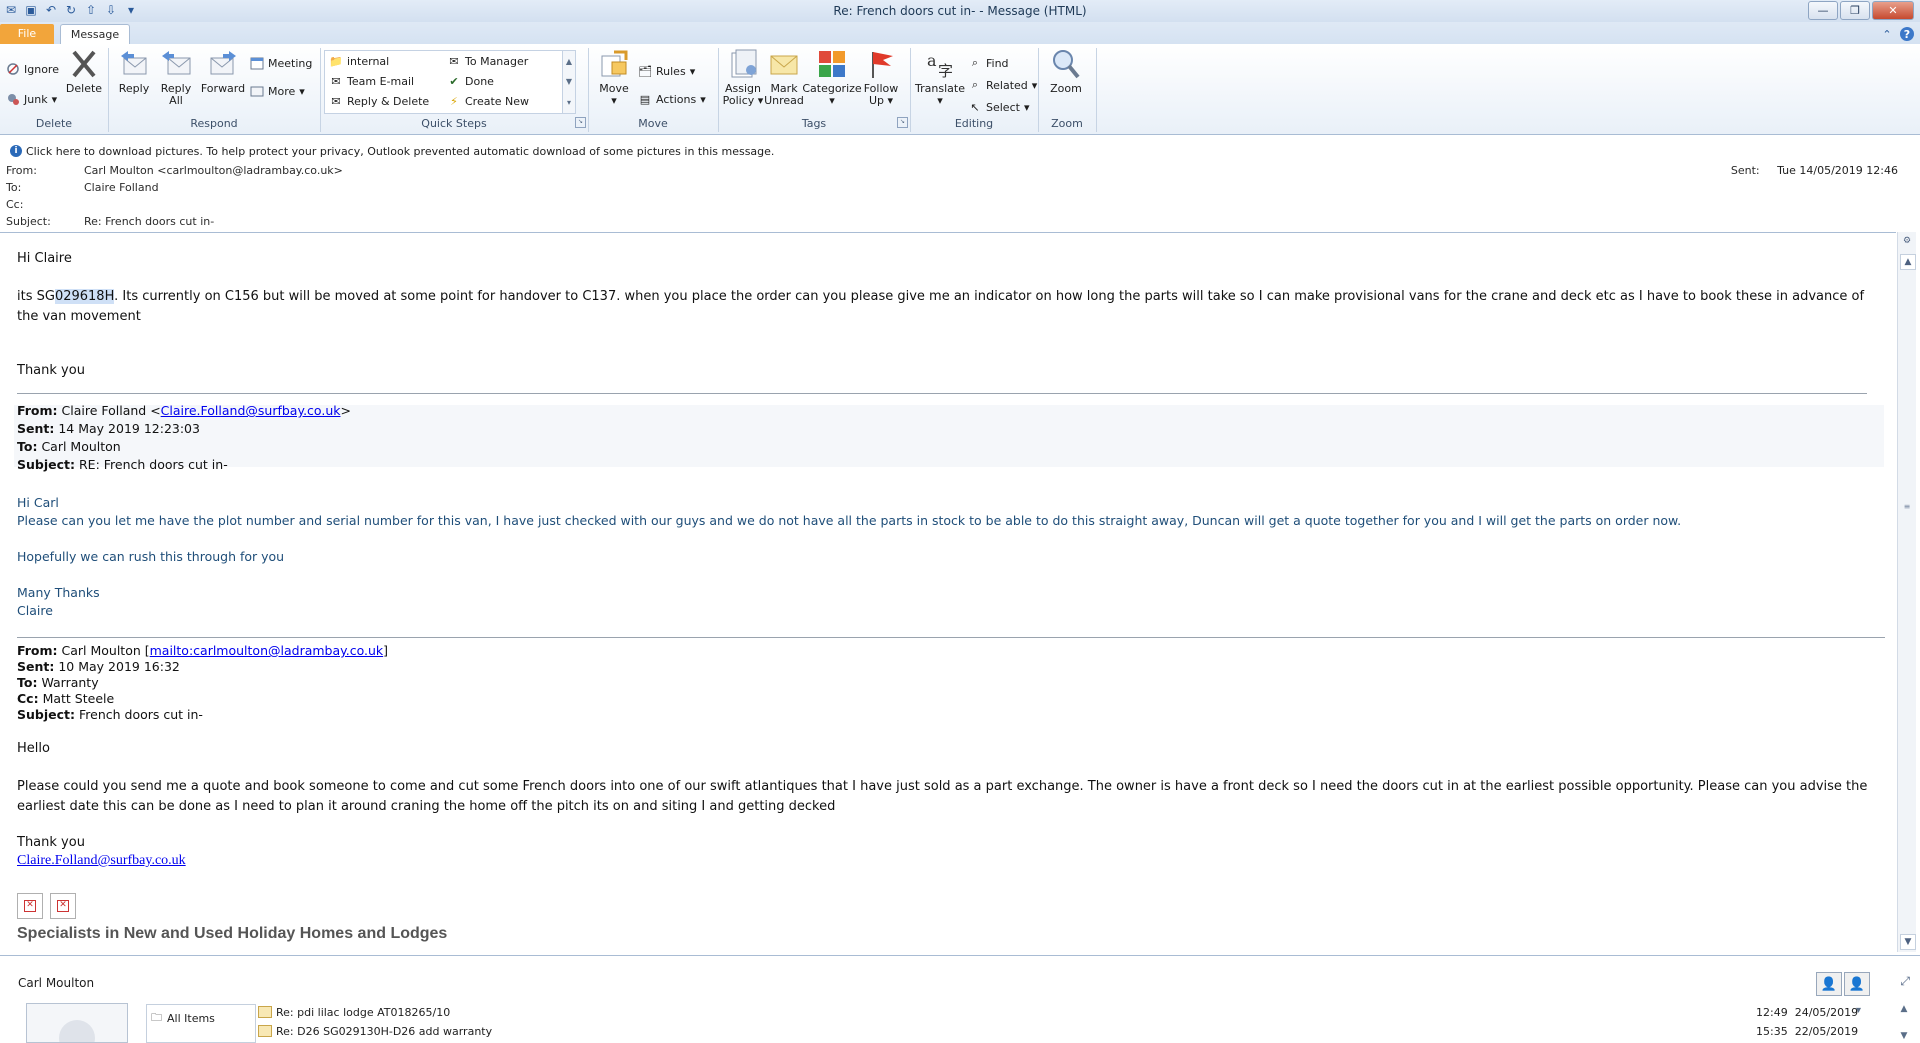 This screenshot has width=1920, height=1043. Describe the element at coordinates (251, 410) in the screenshot. I see `q1-from-email-link: Claire.Folland@surfbay.co.uk` at that location.